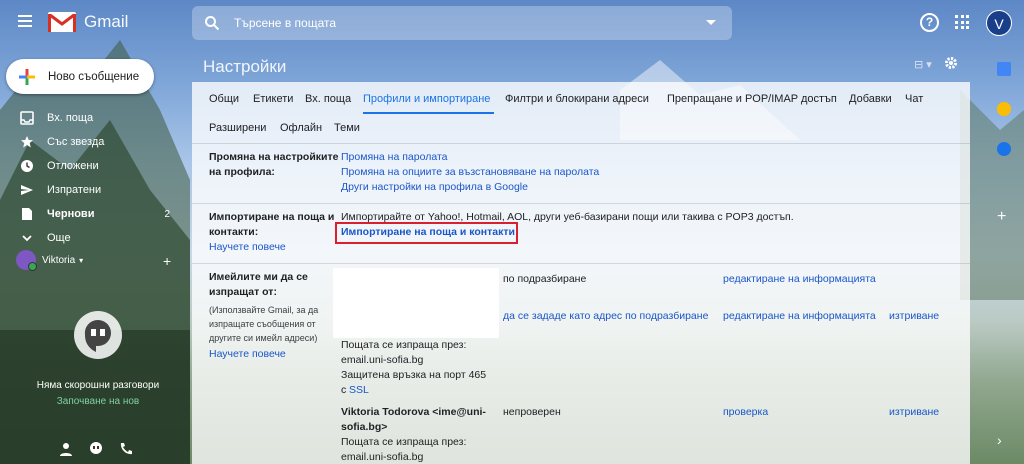  I want to click on label-line: Импортиране на поща и, so click(272, 217).